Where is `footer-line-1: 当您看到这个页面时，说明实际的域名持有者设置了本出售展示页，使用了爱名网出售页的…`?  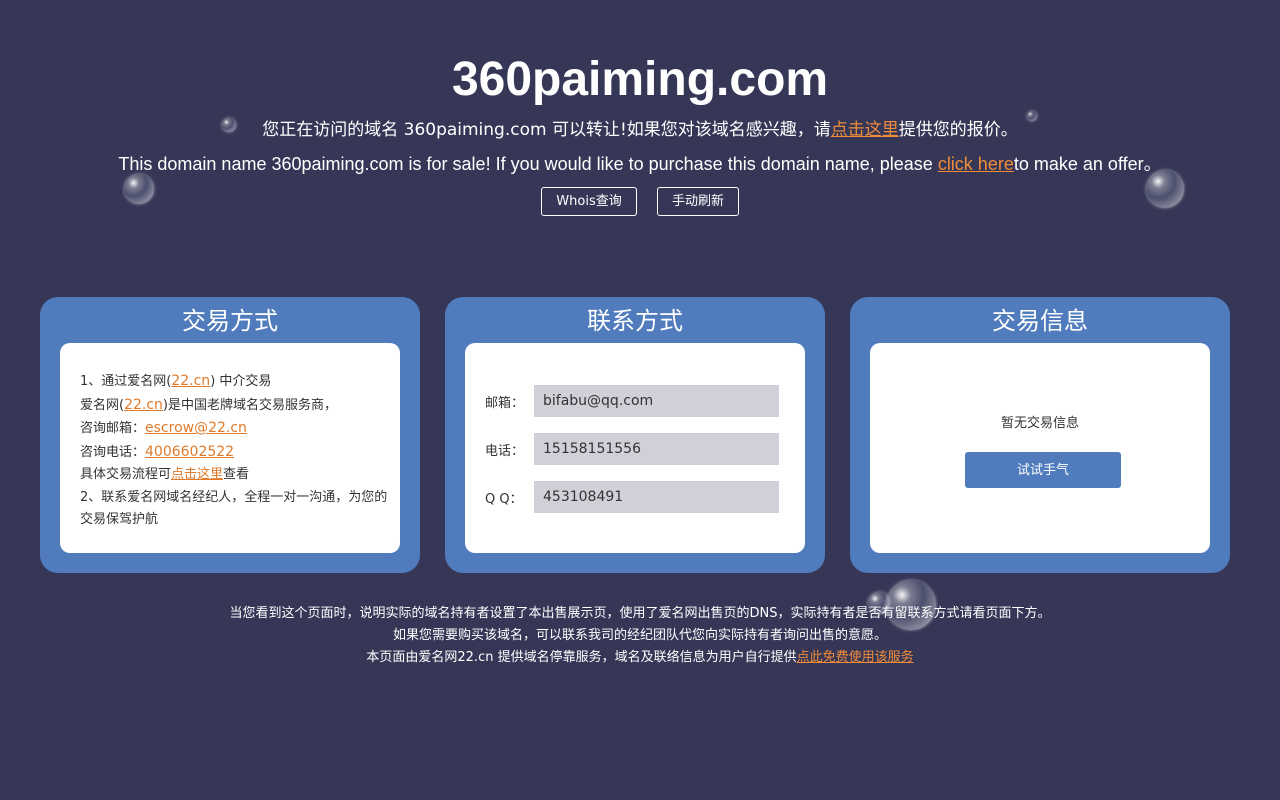
footer-line-1: 当您看到这个页面时，说明实际的域名持有者设置了本出售展示页，使用了爱名网出售页的… is located at coordinates (640, 613).